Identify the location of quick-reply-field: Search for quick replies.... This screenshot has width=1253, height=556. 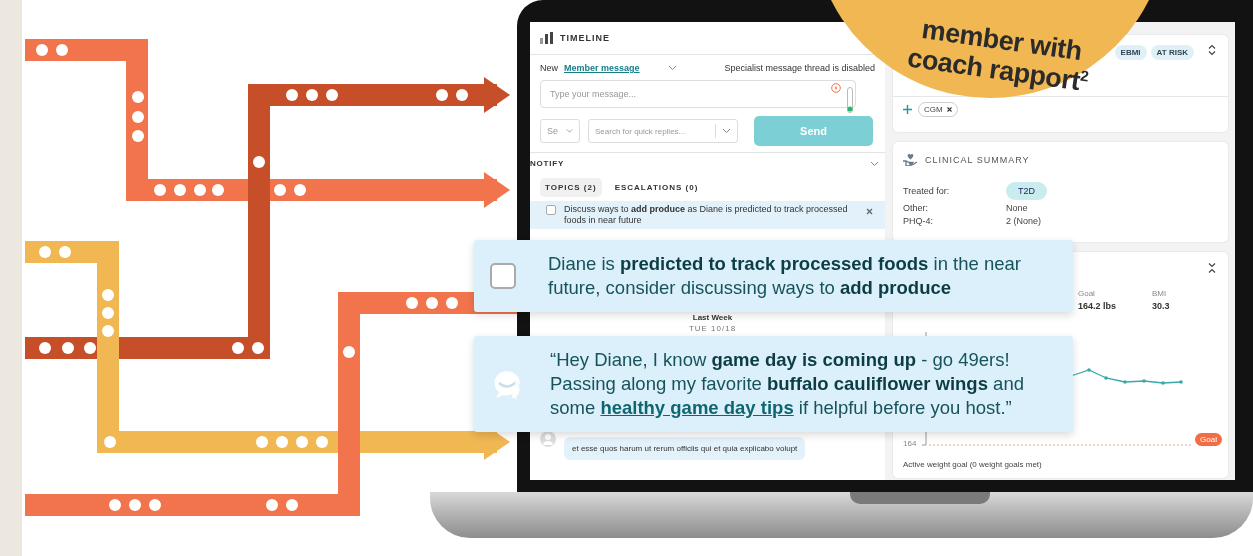
(663, 131).